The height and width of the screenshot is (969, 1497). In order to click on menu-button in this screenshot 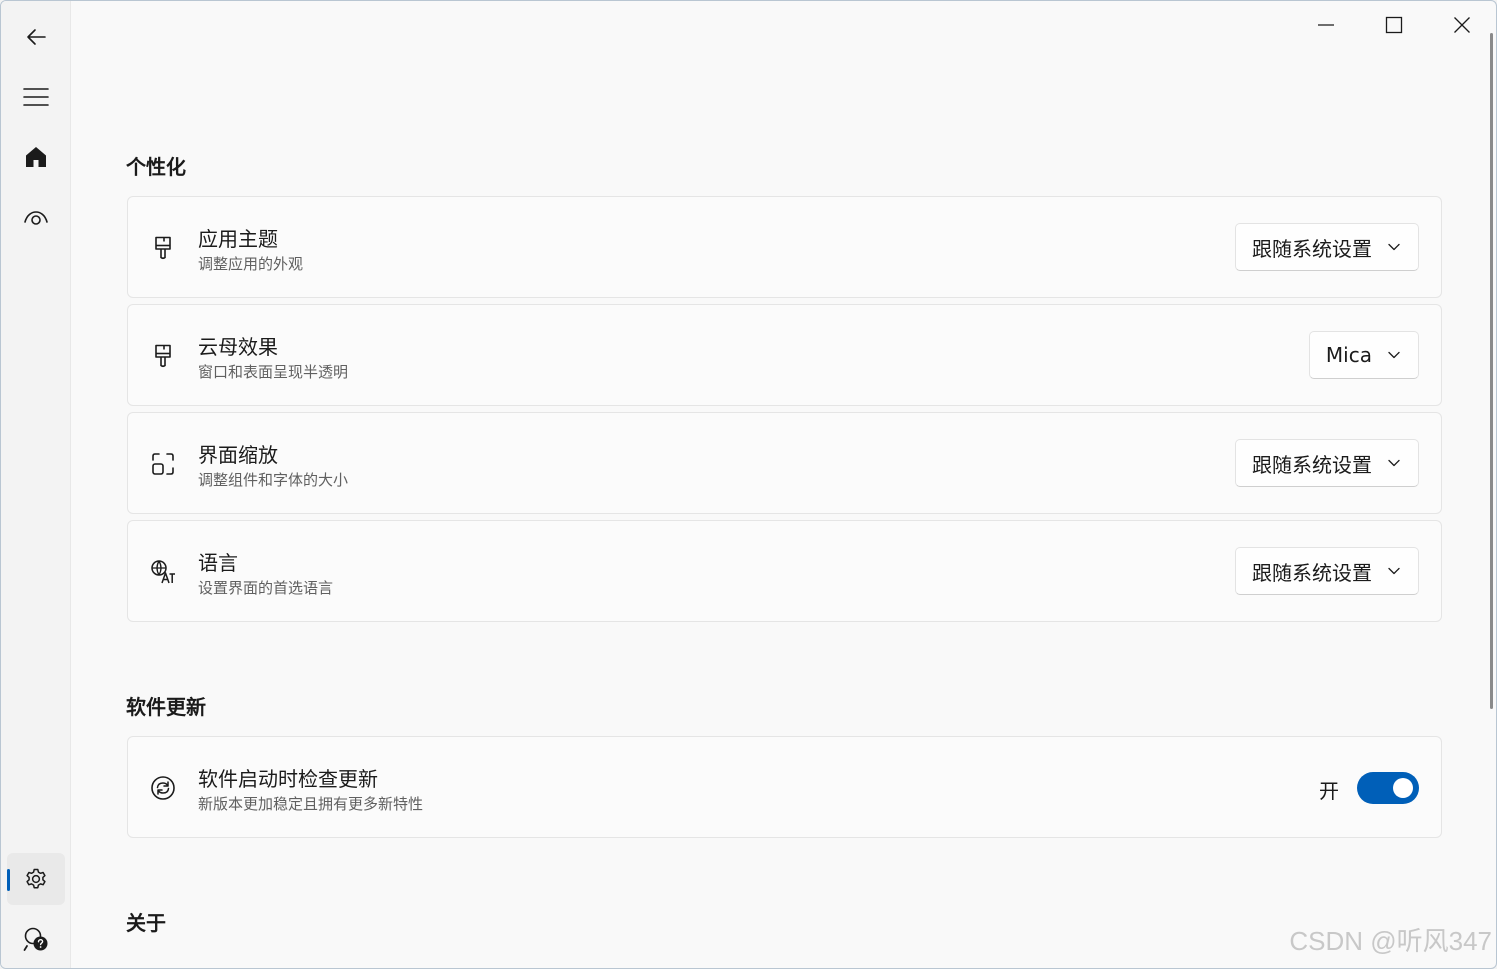, I will do `click(36, 97)`.